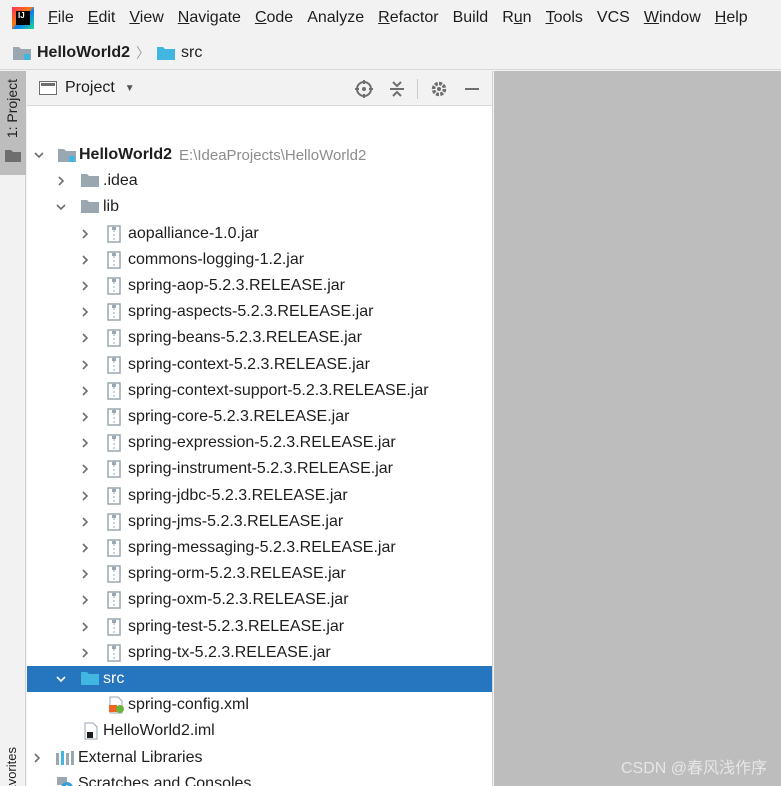  What do you see at coordinates (146, 18) in the screenshot?
I see `menu-view: View` at bounding box center [146, 18].